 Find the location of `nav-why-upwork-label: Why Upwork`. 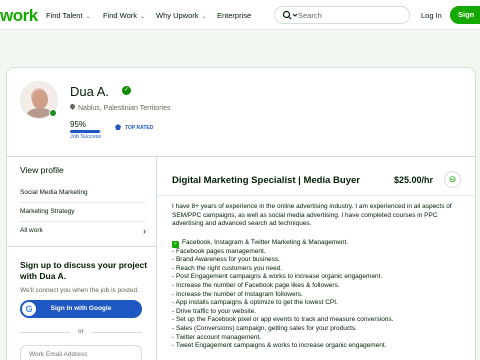

nav-why-upwork-label: Why Upwork is located at coordinates (177, 15).